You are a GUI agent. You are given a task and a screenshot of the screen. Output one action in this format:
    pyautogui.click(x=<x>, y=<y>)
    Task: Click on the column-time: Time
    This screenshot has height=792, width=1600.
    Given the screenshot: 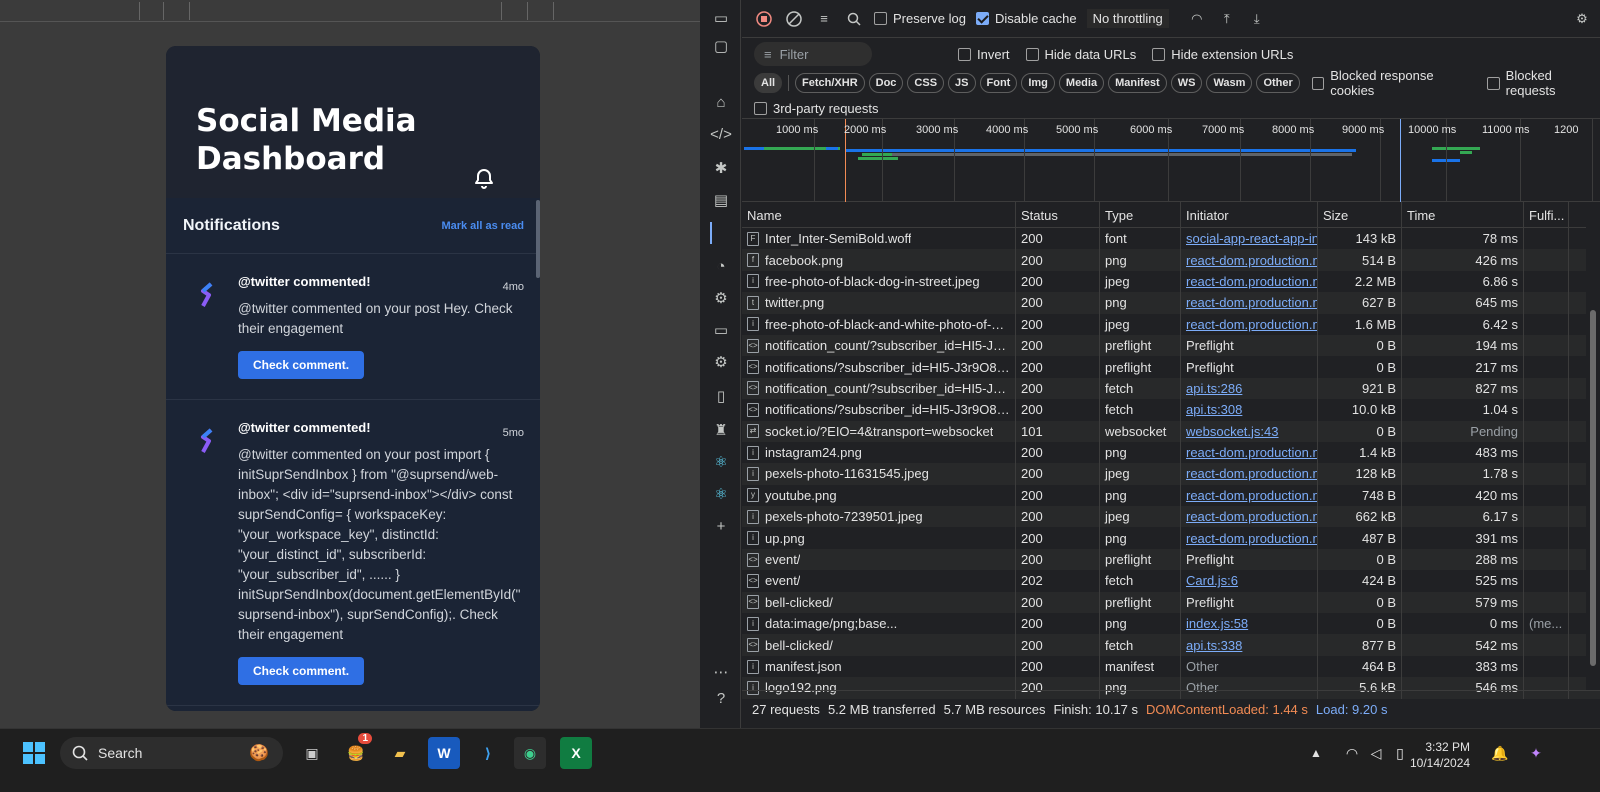 What is the action you would take?
    pyautogui.click(x=1463, y=214)
    